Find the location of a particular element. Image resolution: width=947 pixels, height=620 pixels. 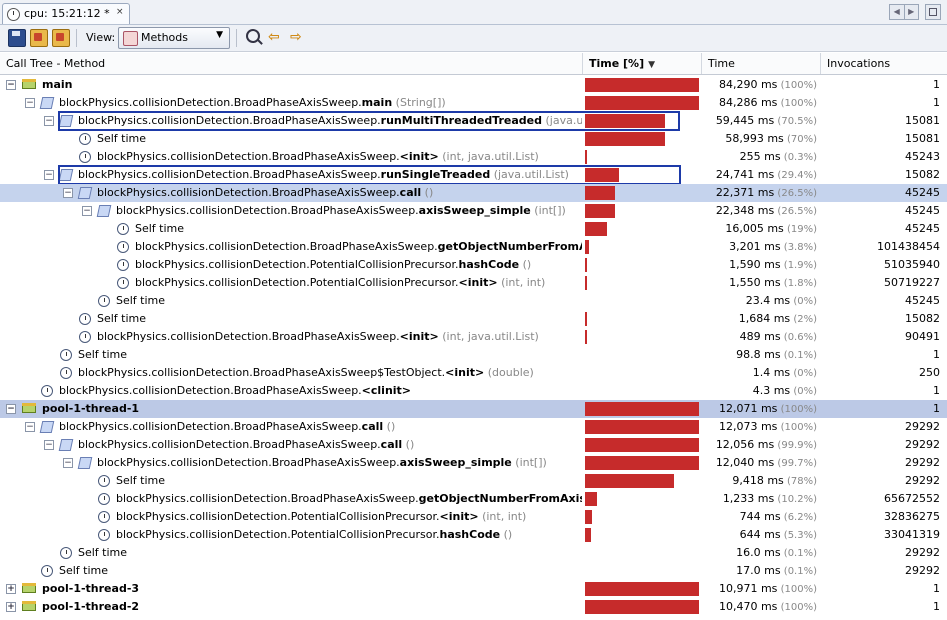

scroll-left-icon: ◀ is located at coordinates (897, 12).